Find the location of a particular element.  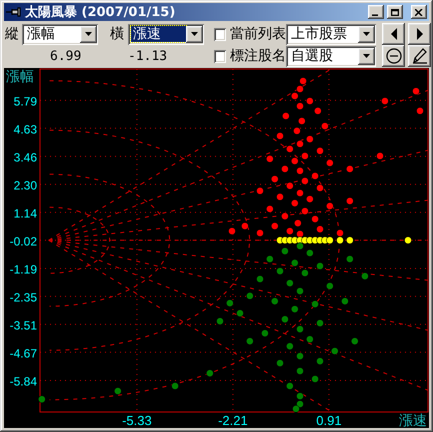

y-axis-title: 漲幅 is located at coordinates (20, 76).